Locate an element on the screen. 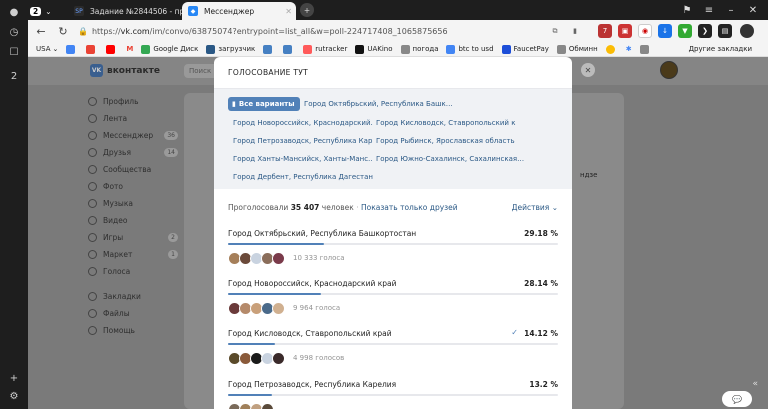  poll-option-label: Город Новороссийск, Краснодарский край is located at coordinates (312, 283).